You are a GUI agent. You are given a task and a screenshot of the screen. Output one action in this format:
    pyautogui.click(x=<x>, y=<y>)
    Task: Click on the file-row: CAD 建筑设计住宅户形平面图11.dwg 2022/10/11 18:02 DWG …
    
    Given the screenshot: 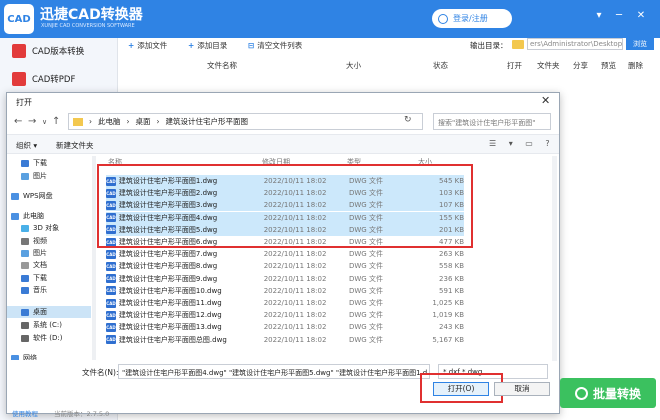 What is the action you would take?
    pyautogui.click(x=285, y=303)
    